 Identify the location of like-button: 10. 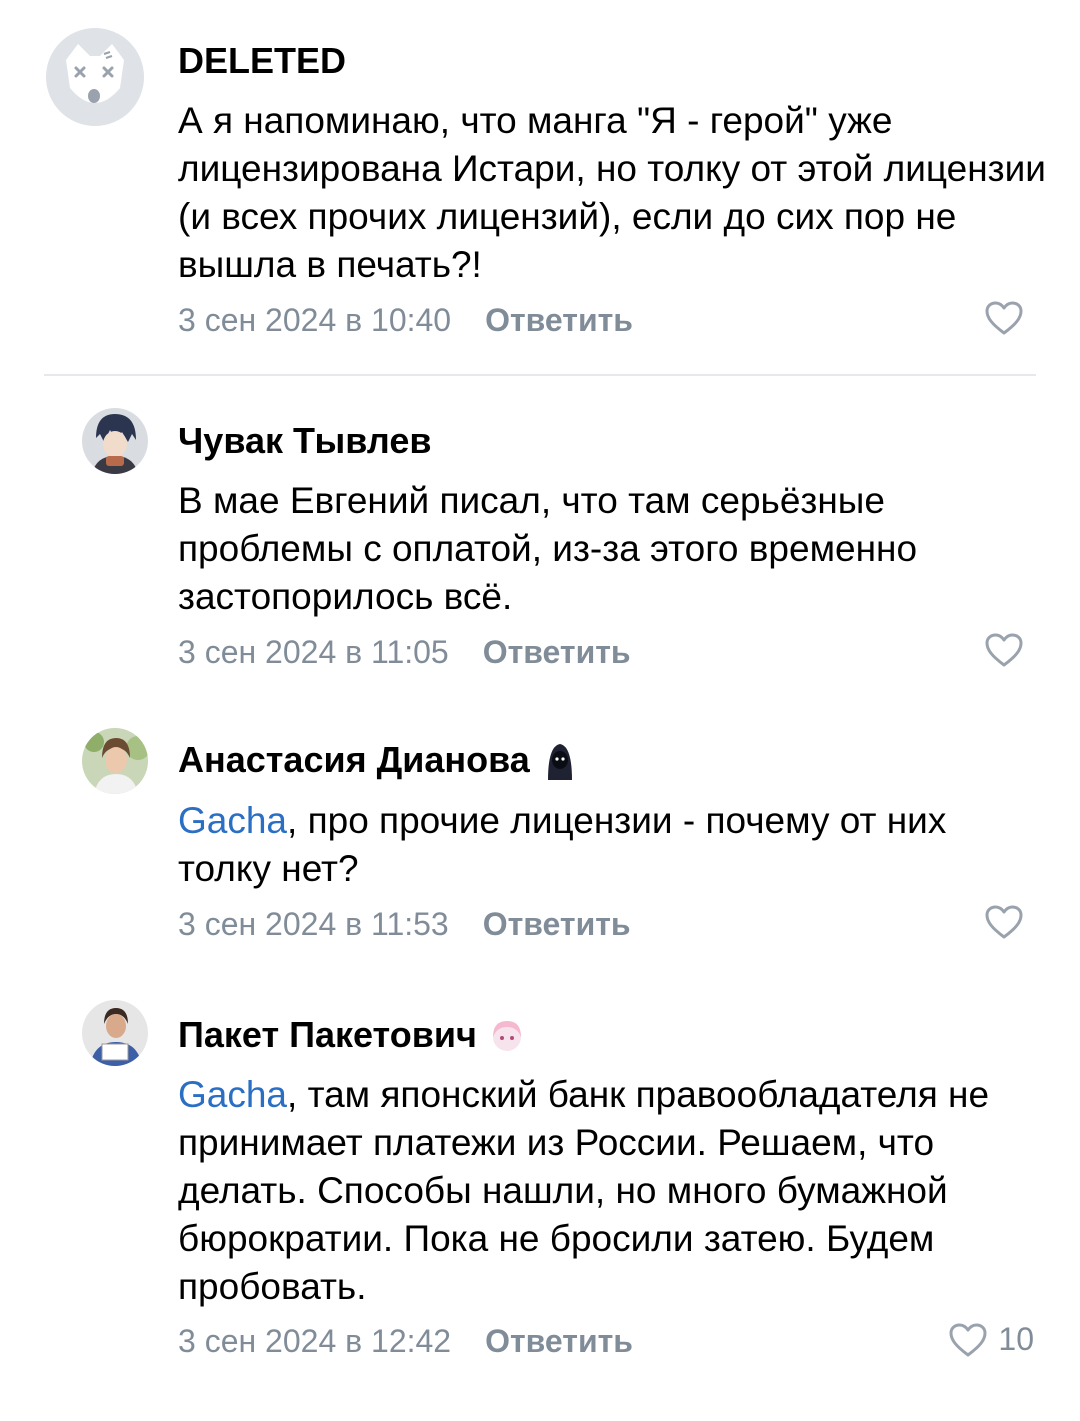
(991, 1339).